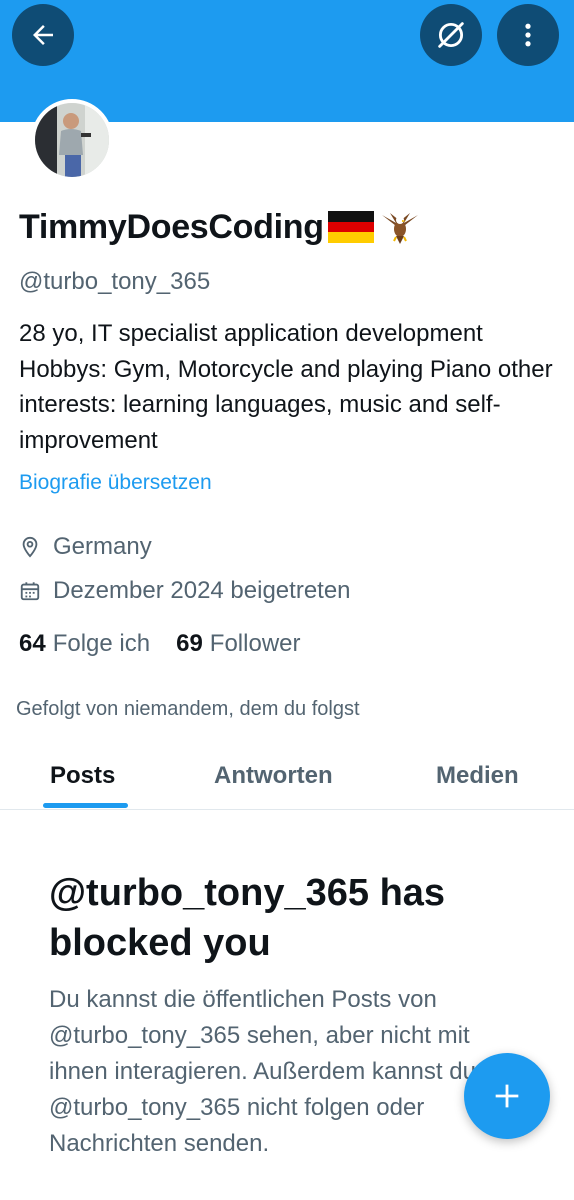  I want to click on profile-tabs: Posts Antworten Medien, so click(287, 779).